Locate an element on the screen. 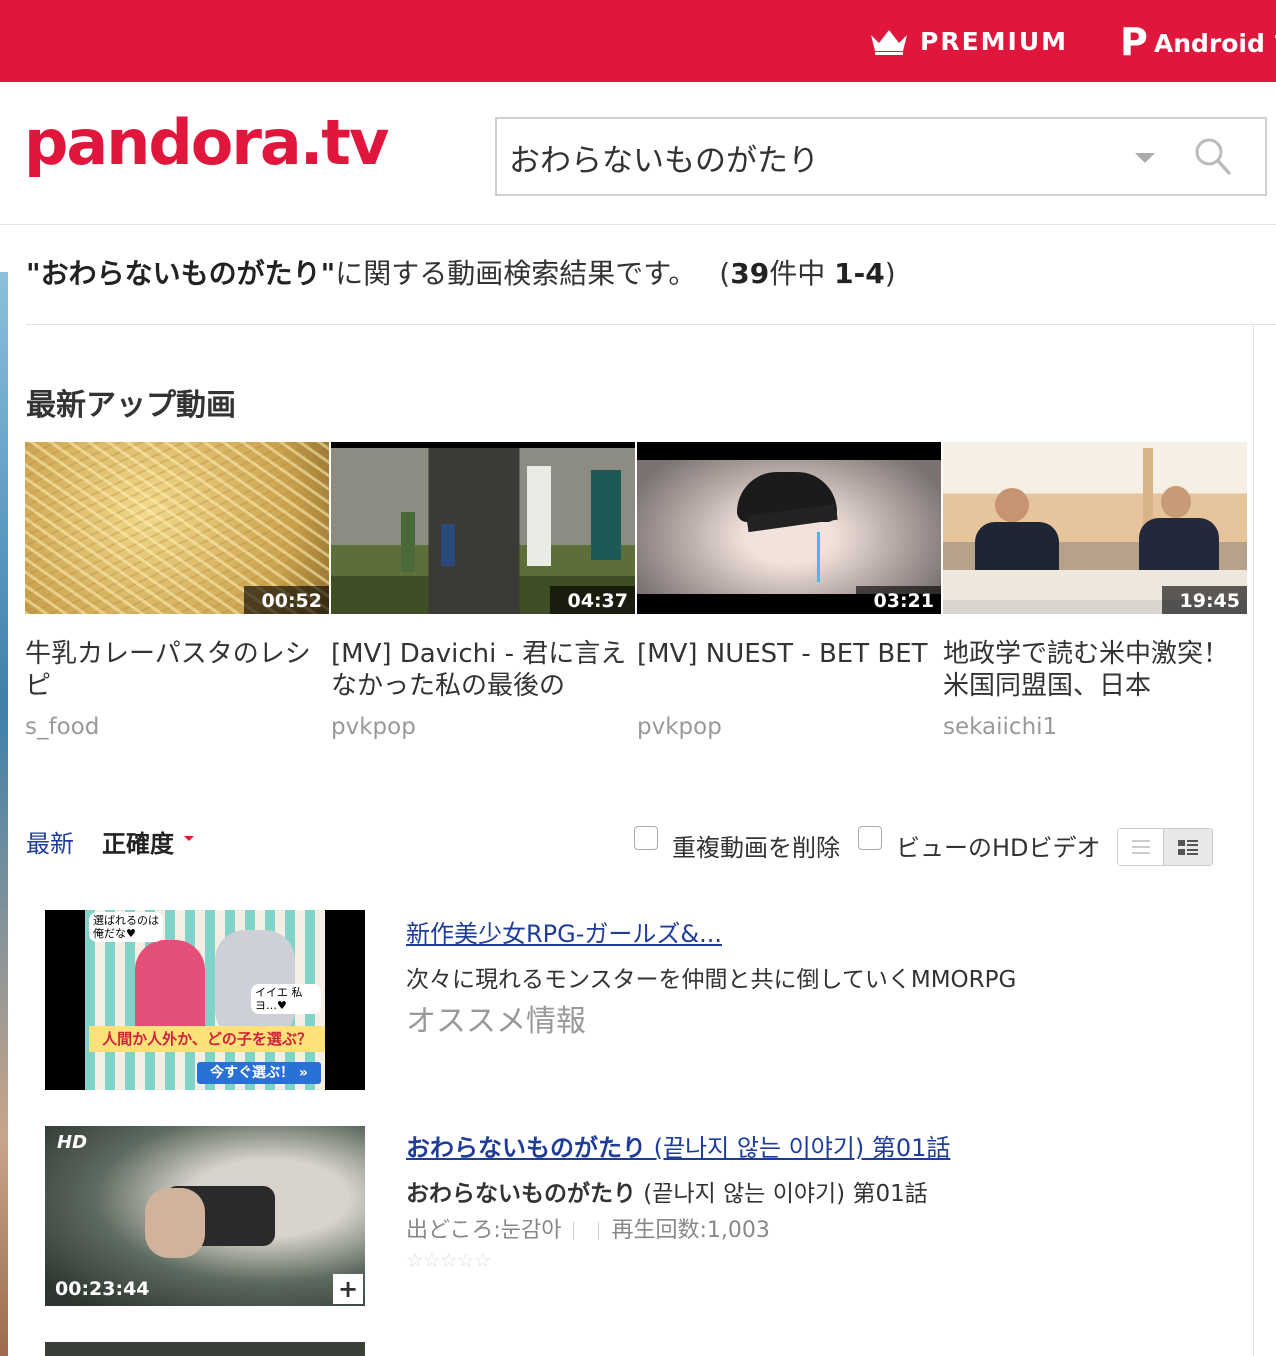  left-side-image-strip is located at coordinates (4, 814).